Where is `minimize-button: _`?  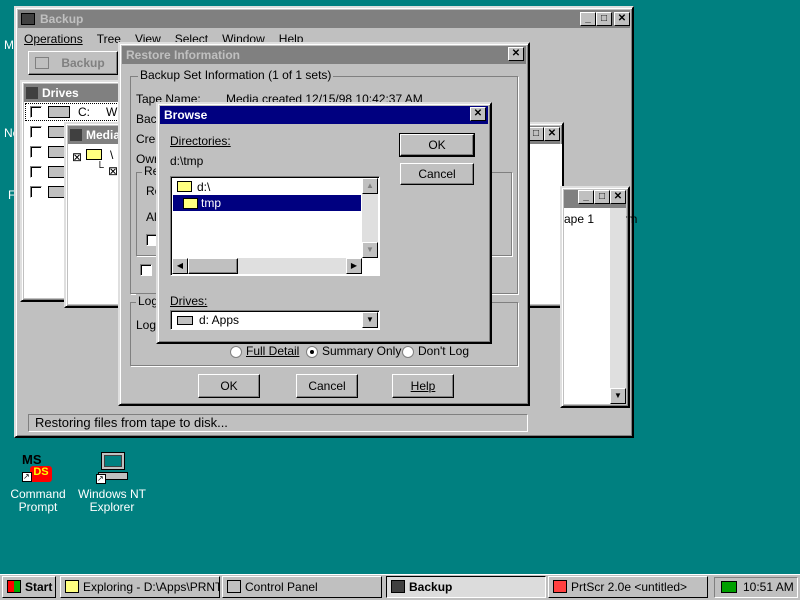 minimize-button: _ is located at coordinates (588, 19).